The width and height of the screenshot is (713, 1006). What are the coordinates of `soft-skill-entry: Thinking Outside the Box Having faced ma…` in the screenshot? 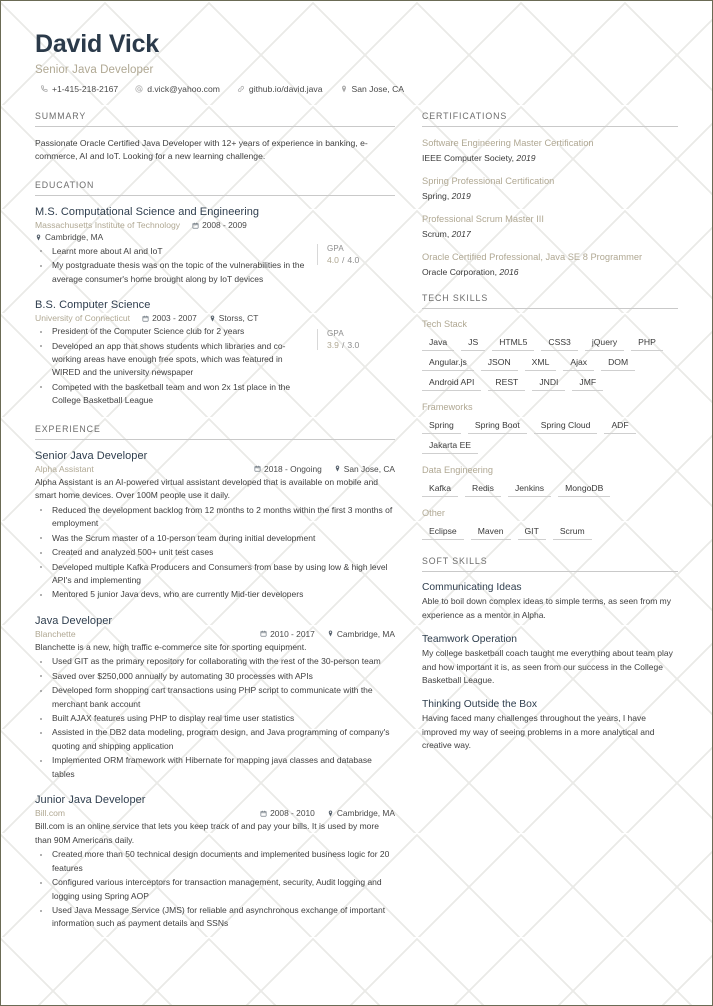 It's located at (550, 725).